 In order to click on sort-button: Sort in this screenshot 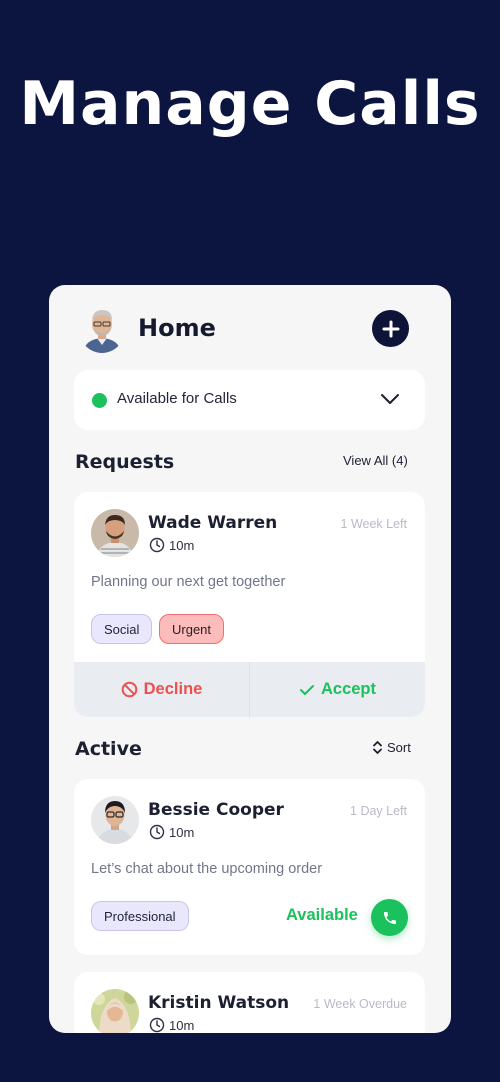, I will do `click(391, 747)`.